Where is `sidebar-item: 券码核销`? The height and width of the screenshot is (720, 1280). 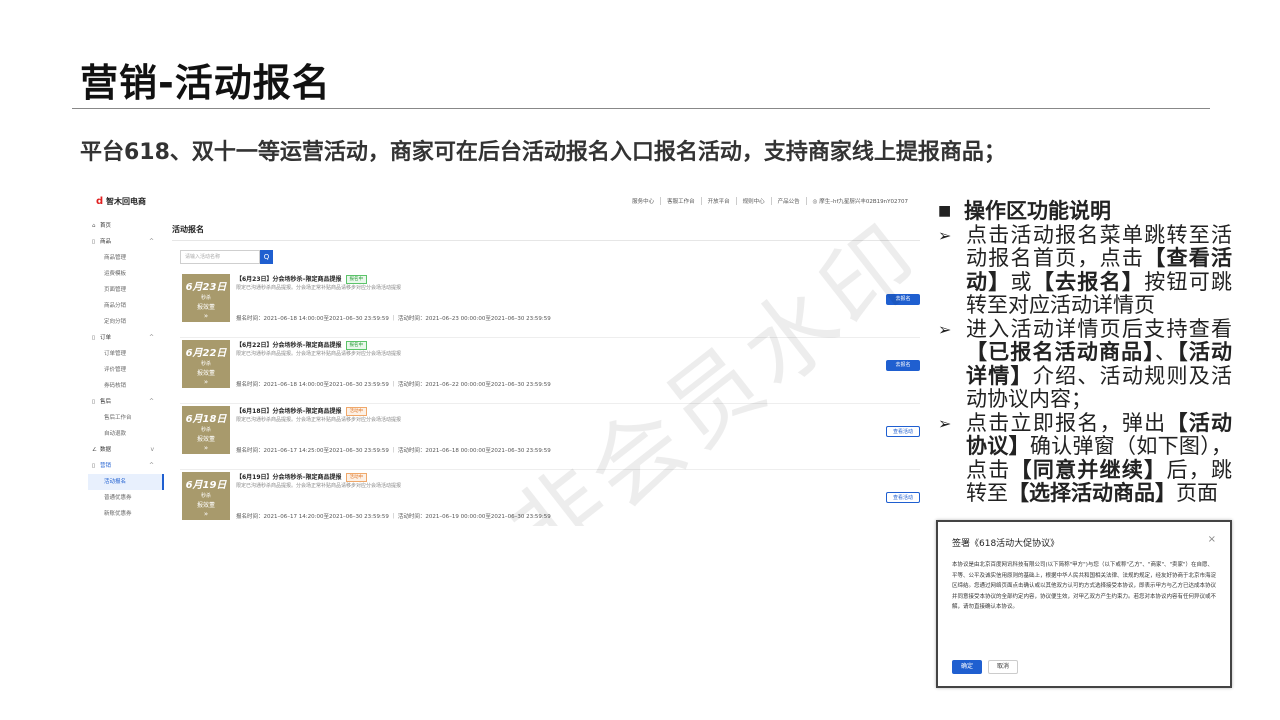 sidebar-item: 券码核销 is located at coordinates (126, 386).